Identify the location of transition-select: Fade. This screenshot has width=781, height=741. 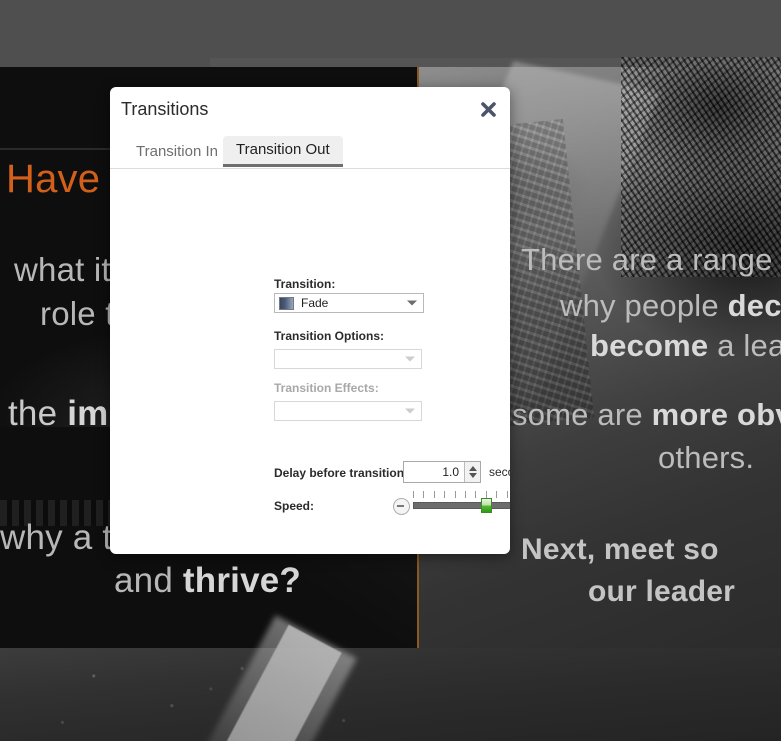
(349, 303).